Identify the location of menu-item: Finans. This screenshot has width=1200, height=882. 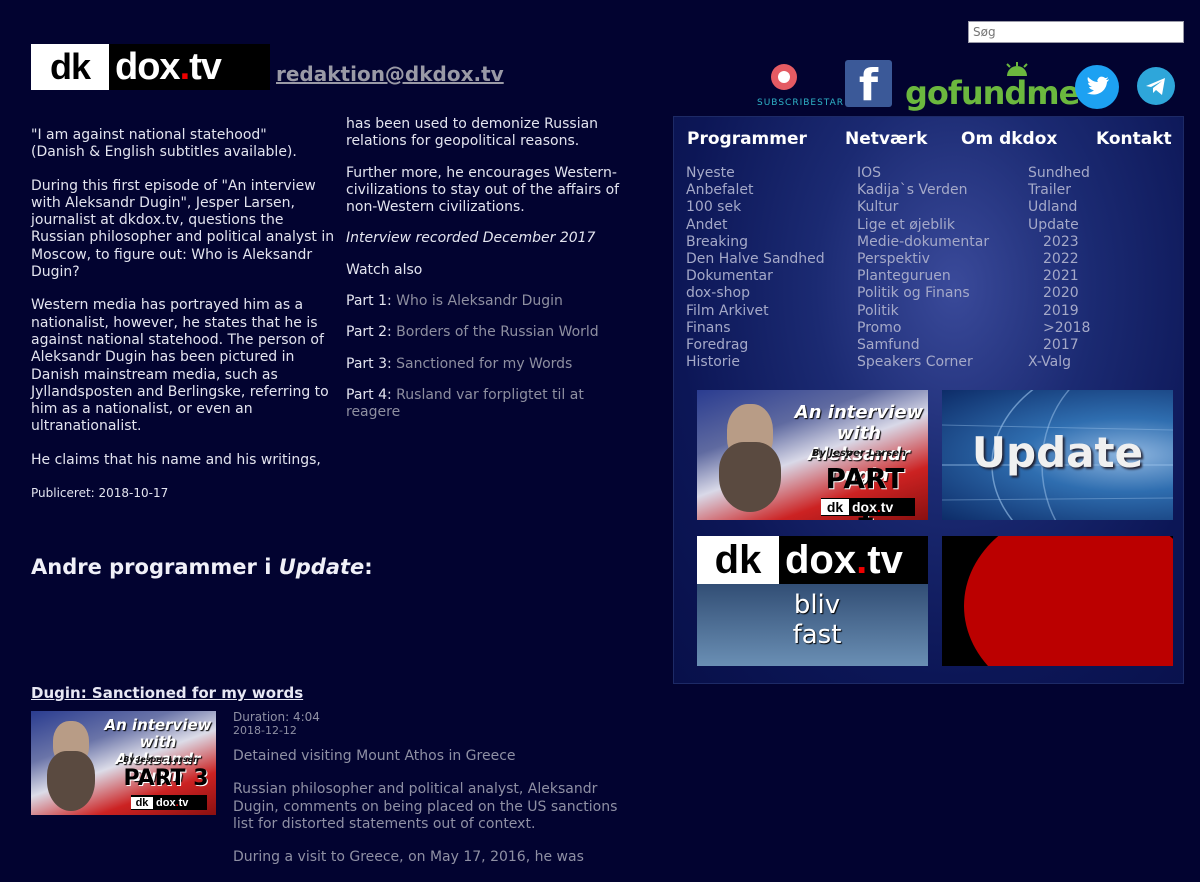
(755, 328).